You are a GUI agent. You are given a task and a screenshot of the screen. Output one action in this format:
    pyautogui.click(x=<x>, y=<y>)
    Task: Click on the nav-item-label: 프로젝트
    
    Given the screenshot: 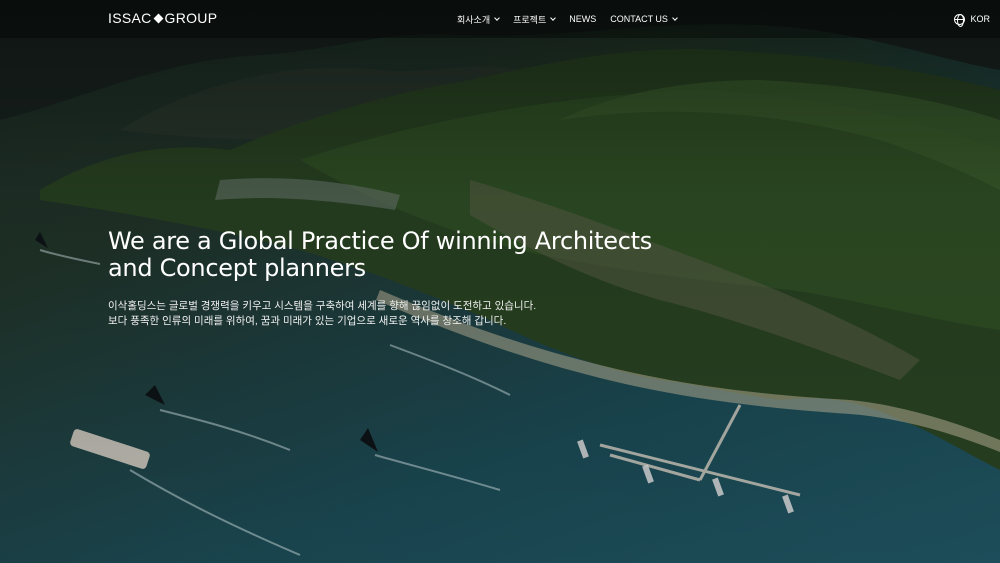 What is the action you would take?
    pyautogui.click(x=530, y=19)
    